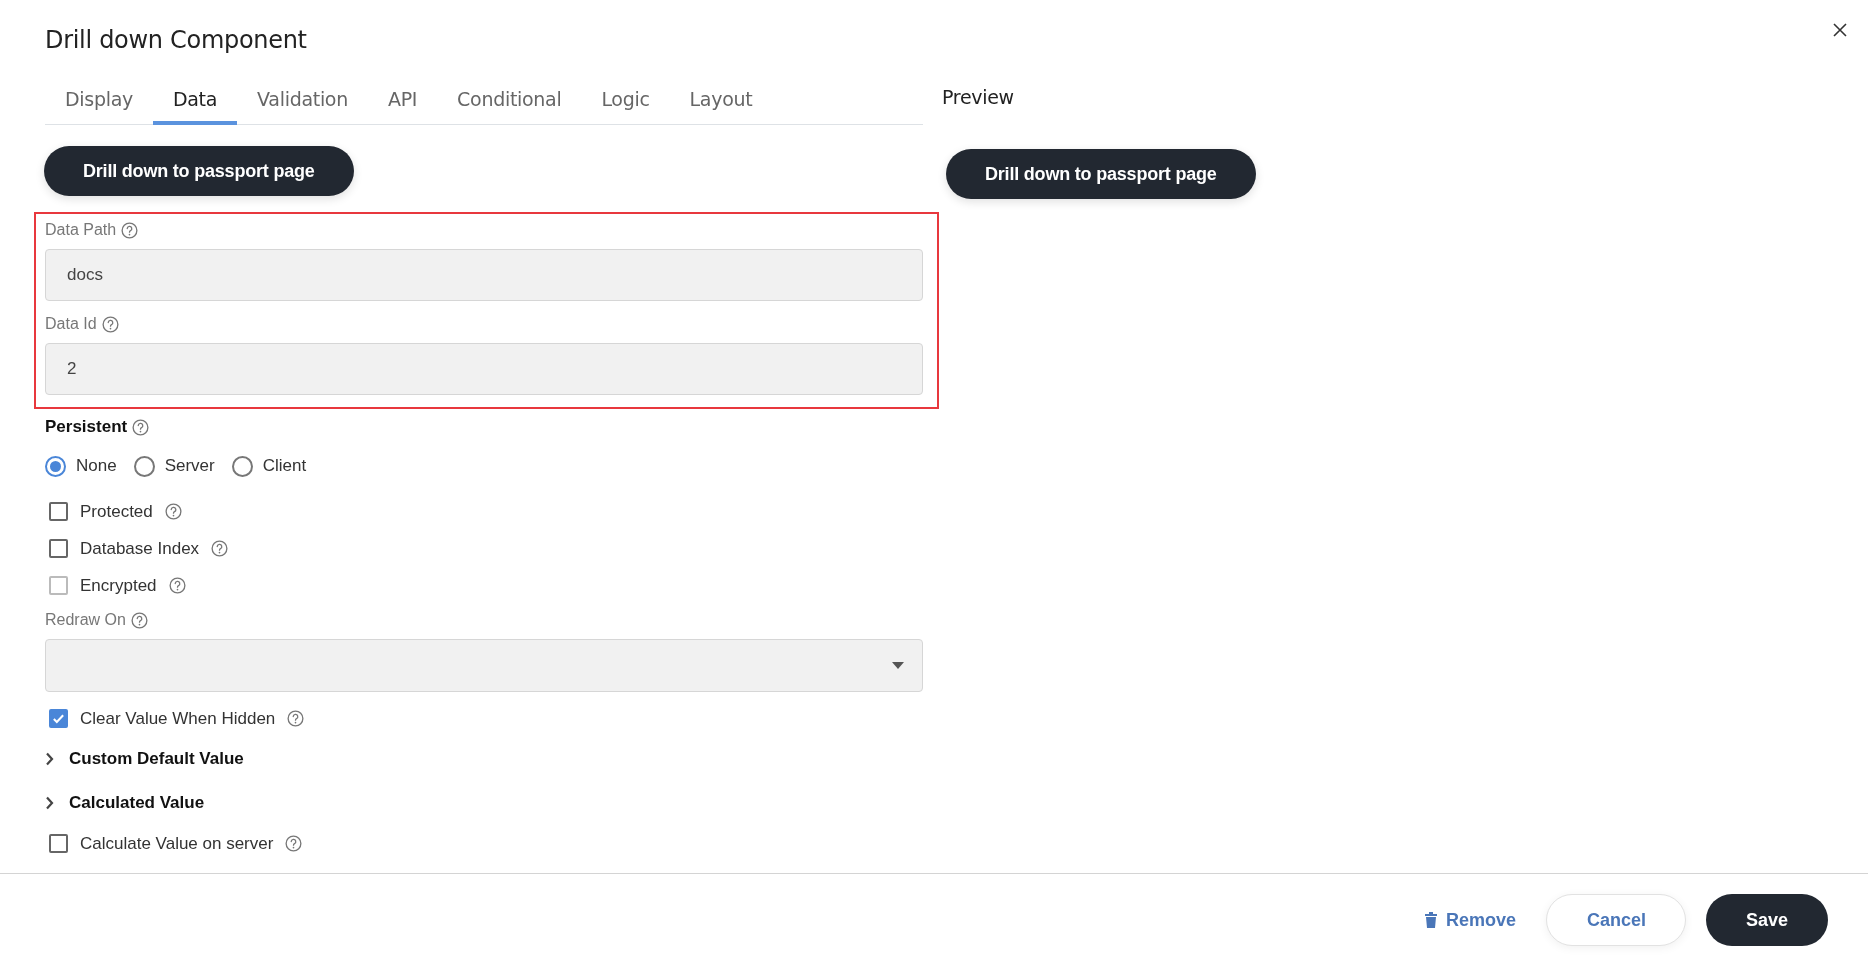  I want to click on check-icon, so click(58, 718).